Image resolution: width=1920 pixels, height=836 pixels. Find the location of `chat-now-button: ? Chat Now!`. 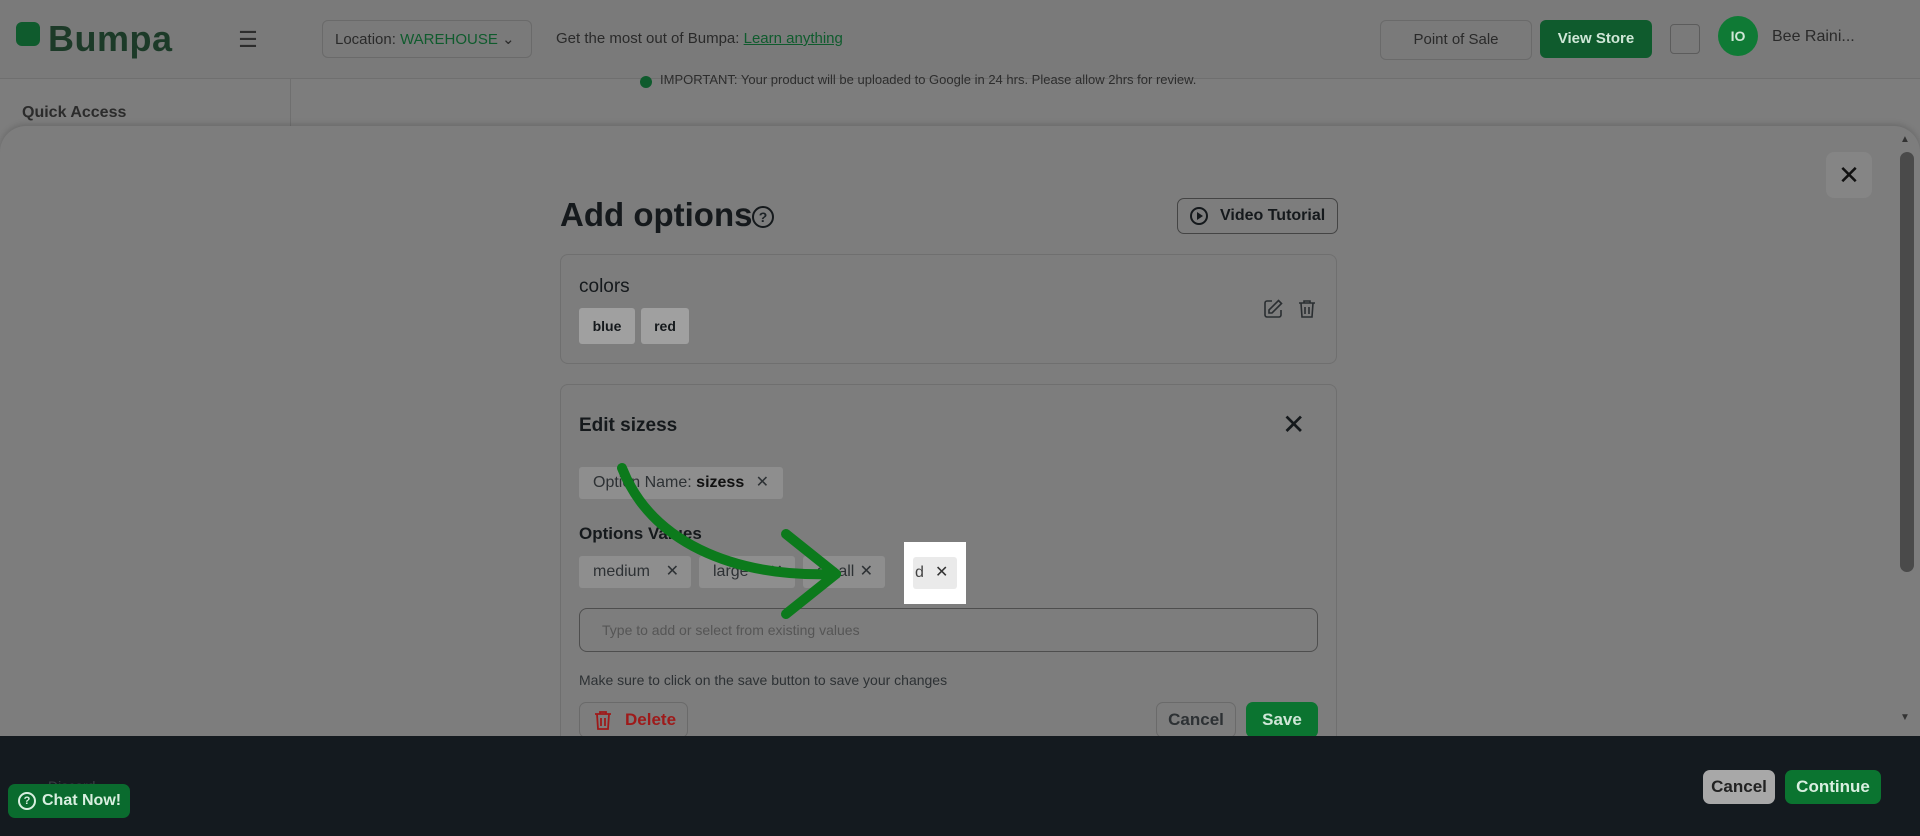

chat-now-button: ? Chat Now! is located at coordinates (69, 801).